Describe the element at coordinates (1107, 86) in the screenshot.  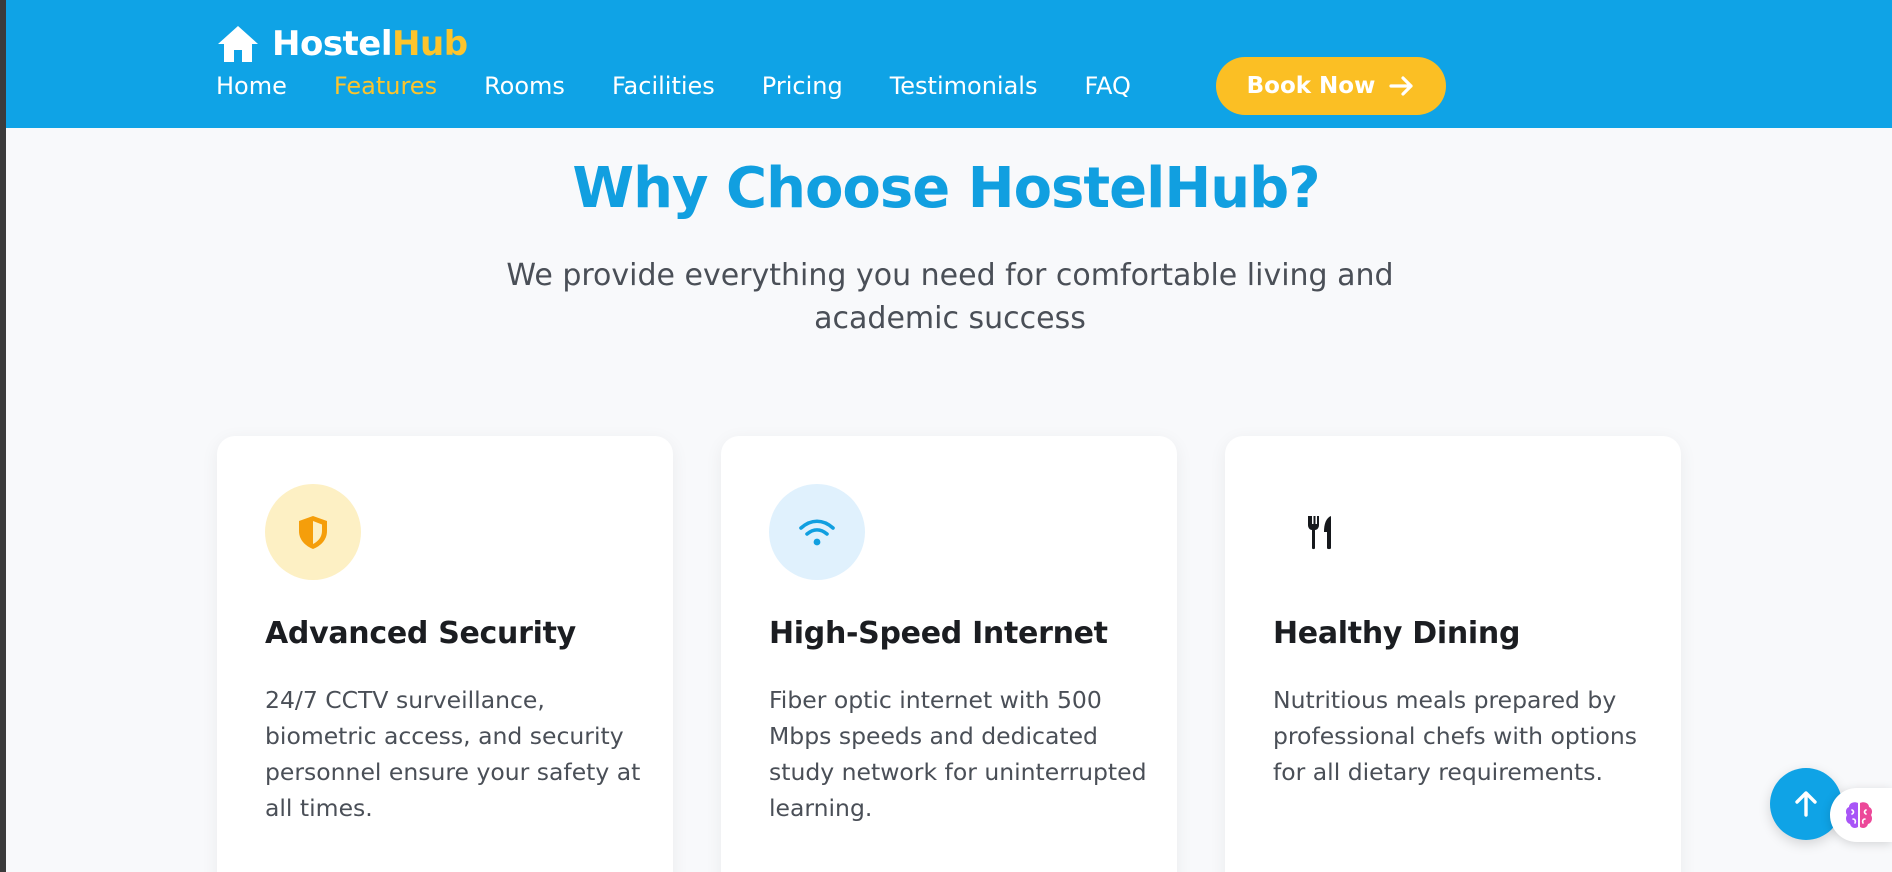
I see `nav-faq: FAQ` at that location.